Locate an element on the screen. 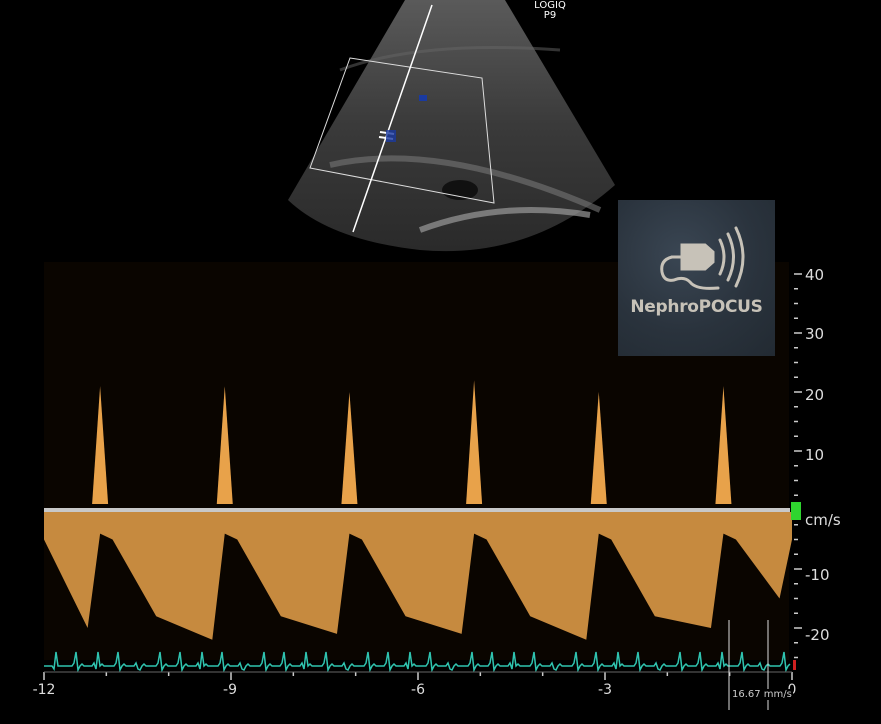 Image resolution: width=881 pixels, height=724 pixels. time-tick: -3 is located at coordinates (605, 690).